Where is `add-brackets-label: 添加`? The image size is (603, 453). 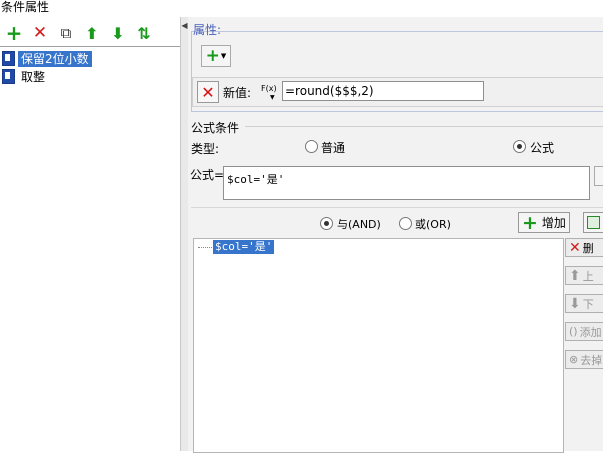
add-brackets-label: 添加 is located at coordinates (590, 332).